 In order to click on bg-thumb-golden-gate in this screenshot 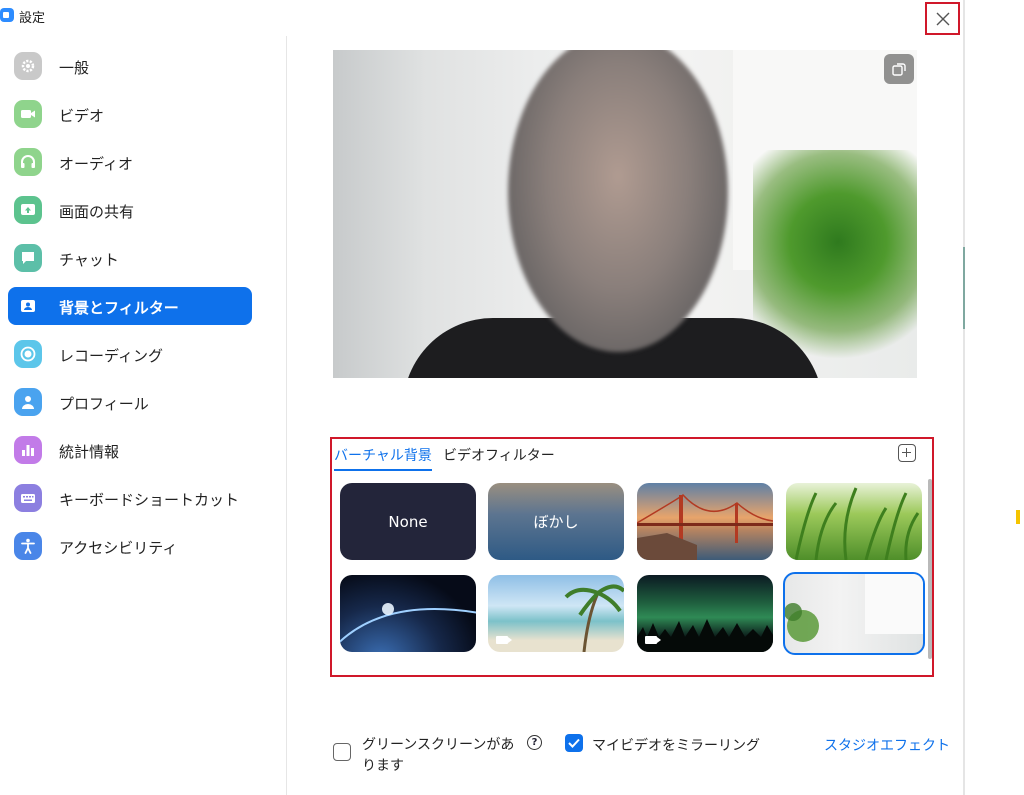, I will do `click(705, 521)`.